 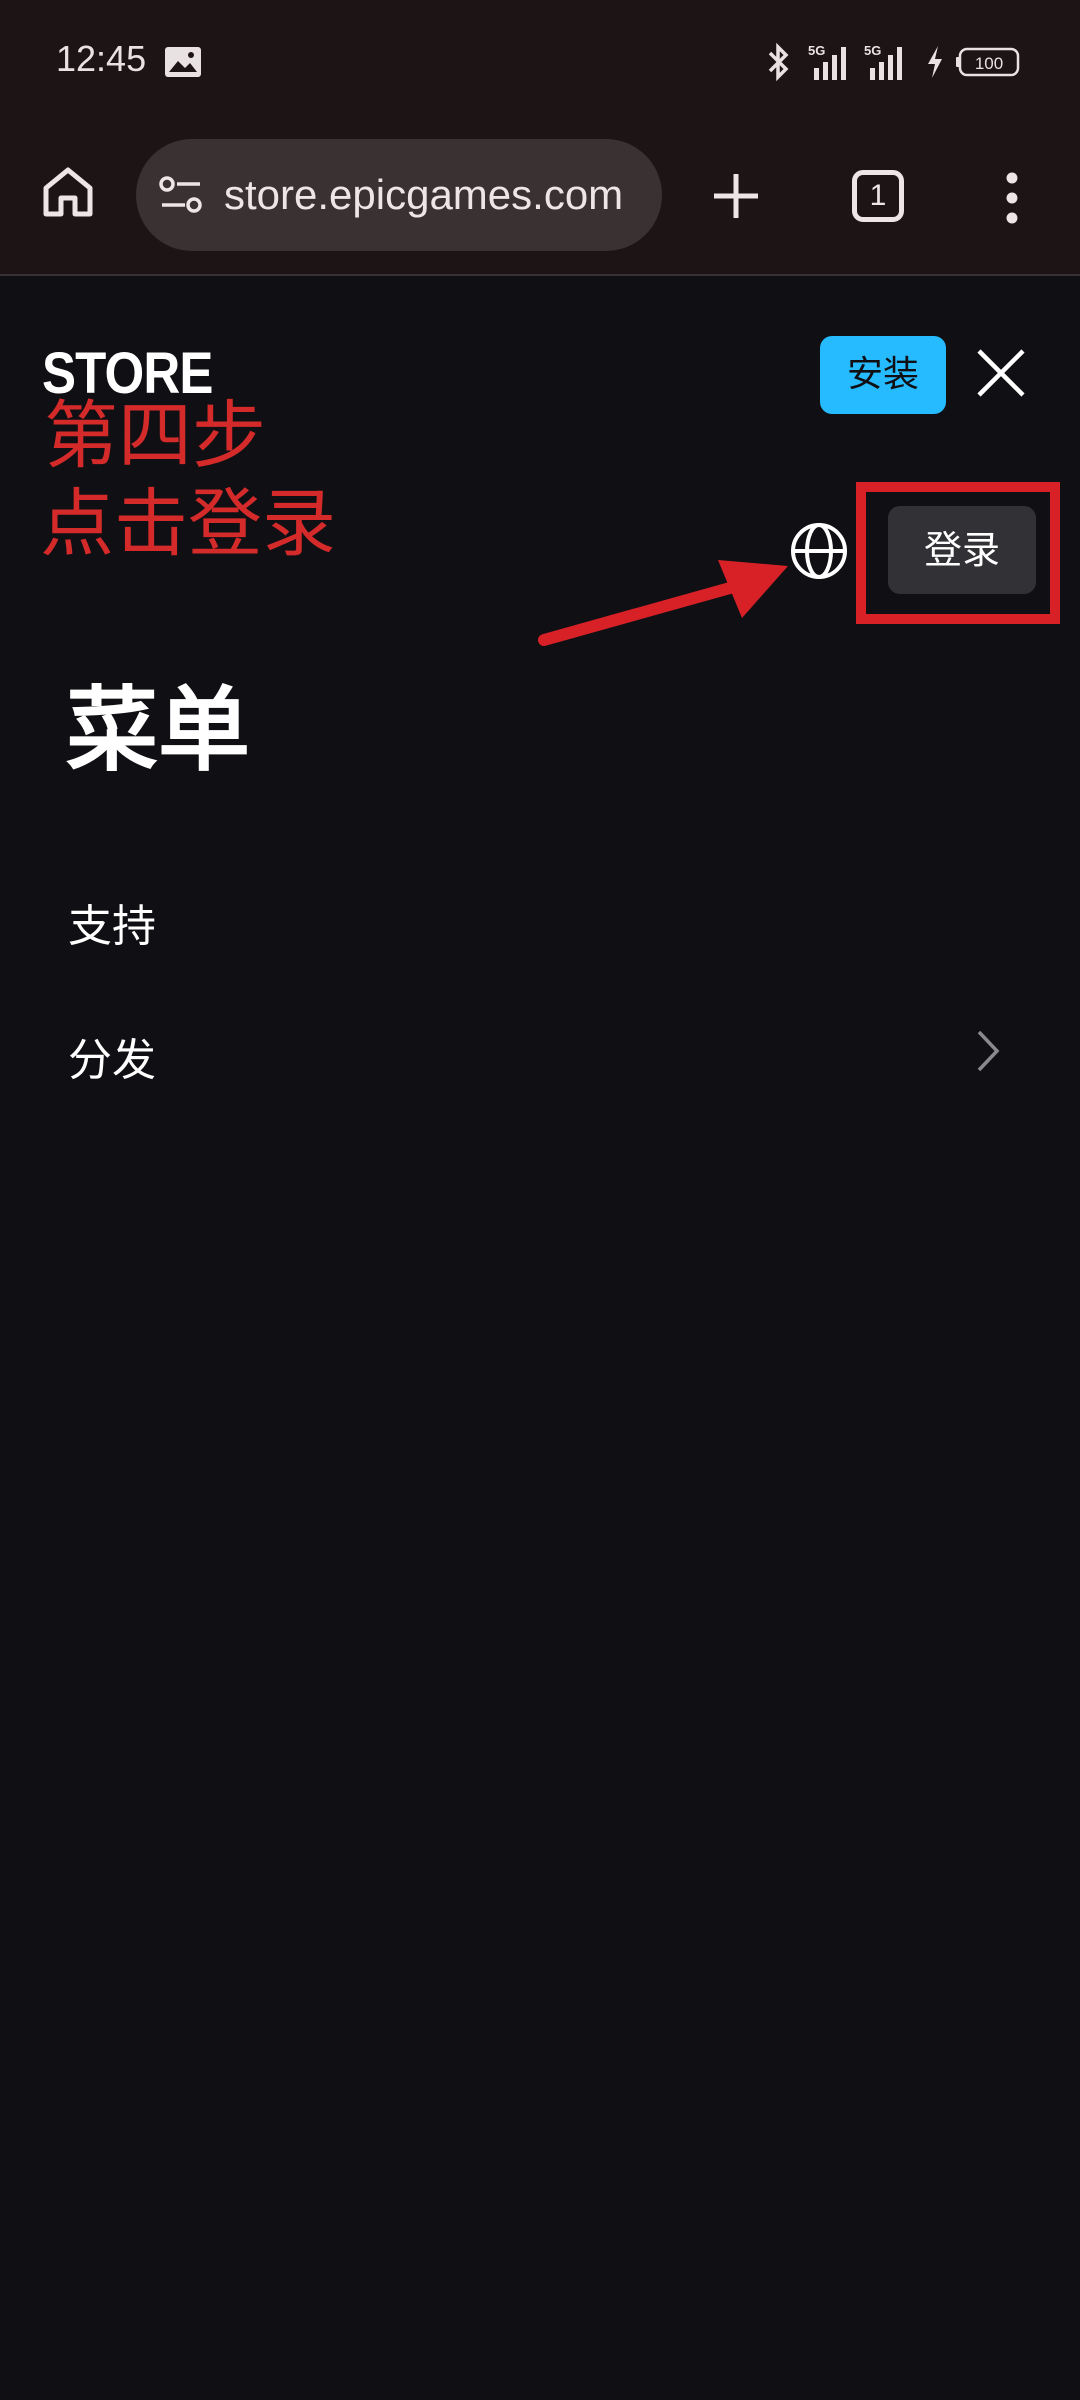 I want to click on browser-toolbar: store.epicgames.com 1, so click(x=540, y=201).